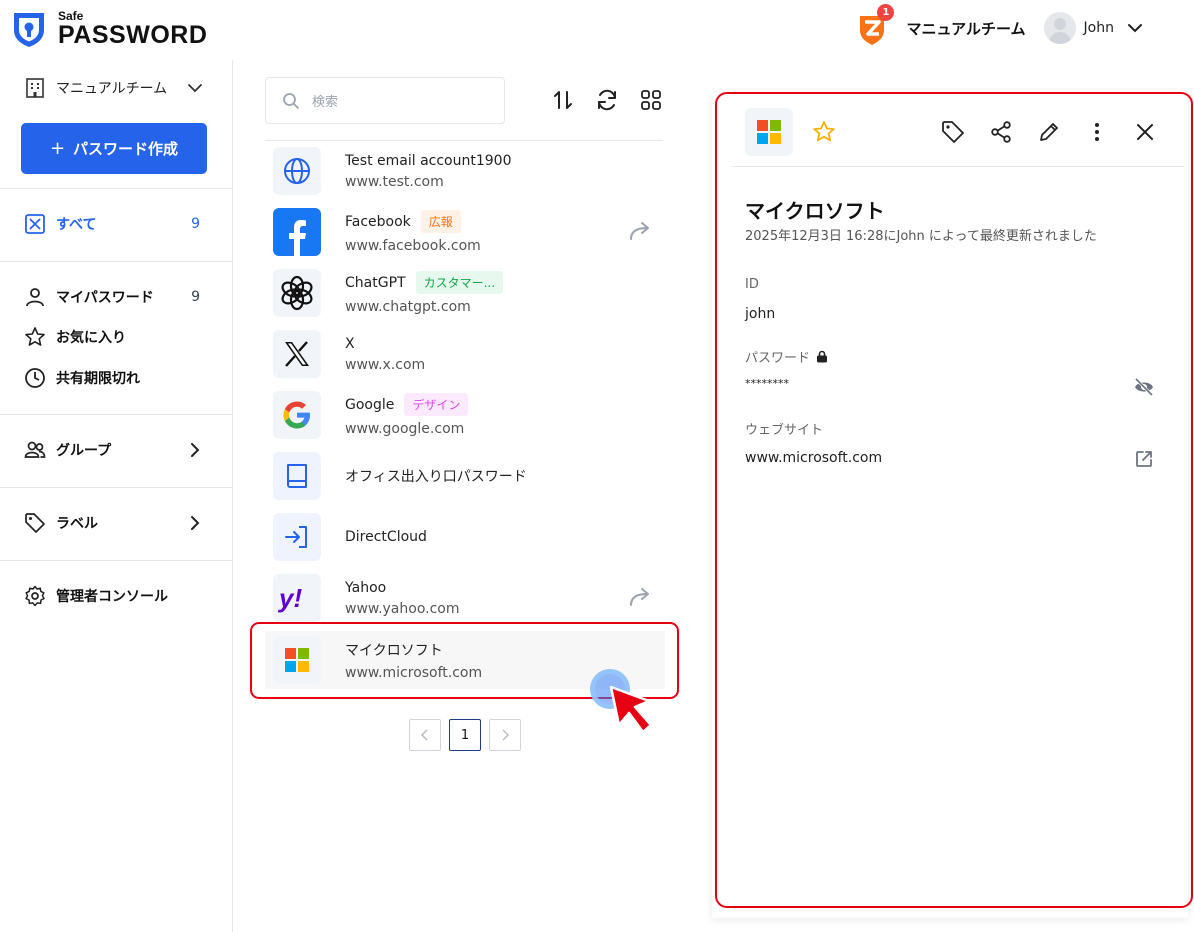 The width and height of the screenshot is (1194, 932). Describe the element at coordinates (297, 293) in the screenshot. I see `chatgpt-icon` at that location.